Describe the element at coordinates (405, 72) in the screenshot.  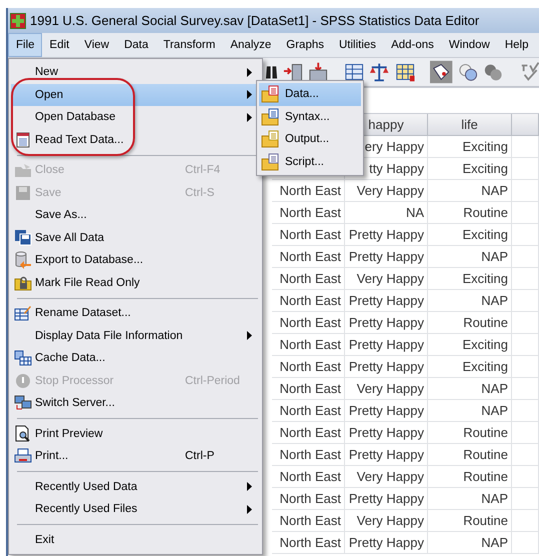
I see `grid-icon` at that location.